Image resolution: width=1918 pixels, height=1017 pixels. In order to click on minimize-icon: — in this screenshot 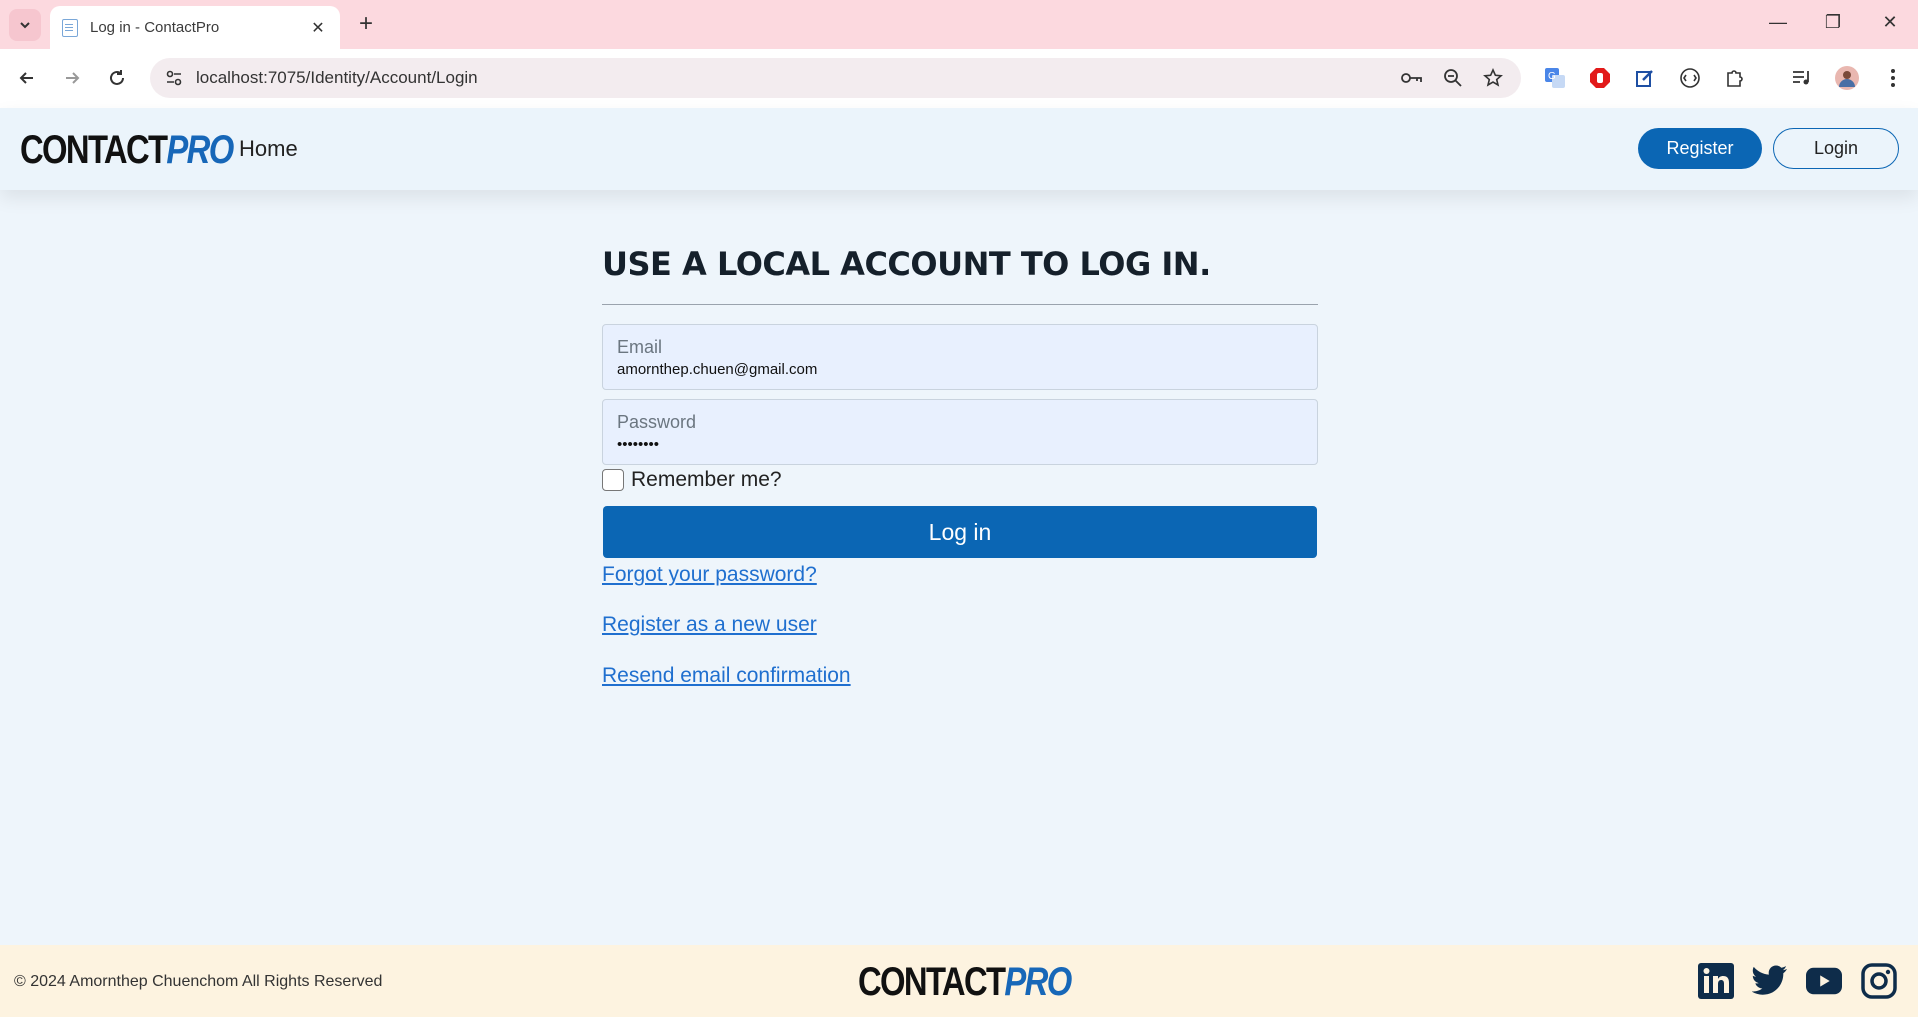, I will do `click(1778, 22)`.